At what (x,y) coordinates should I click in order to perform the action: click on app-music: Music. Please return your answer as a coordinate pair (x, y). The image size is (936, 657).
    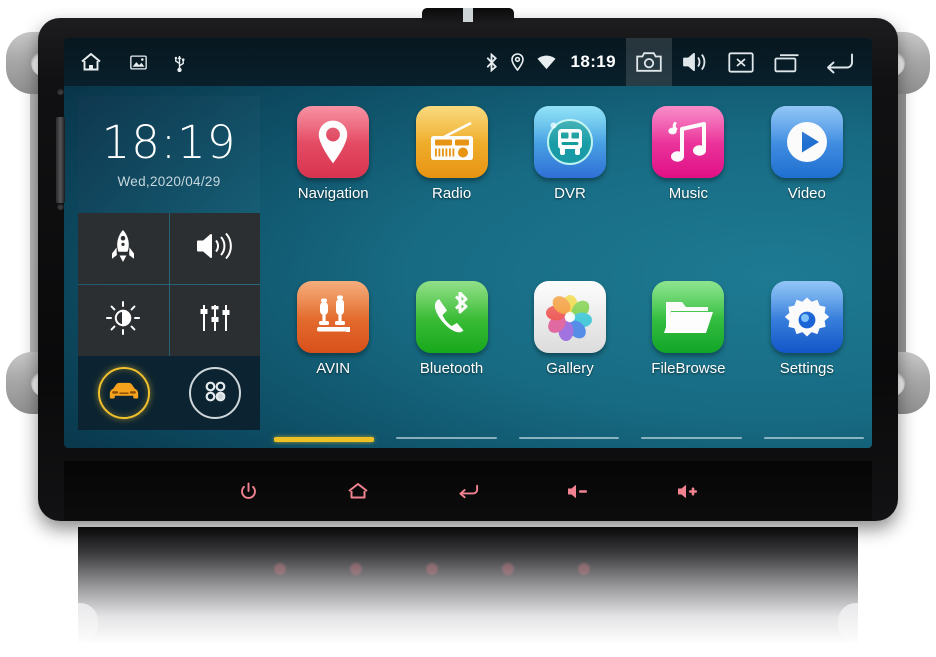
    Looking at the image, I should click on (688, 185).